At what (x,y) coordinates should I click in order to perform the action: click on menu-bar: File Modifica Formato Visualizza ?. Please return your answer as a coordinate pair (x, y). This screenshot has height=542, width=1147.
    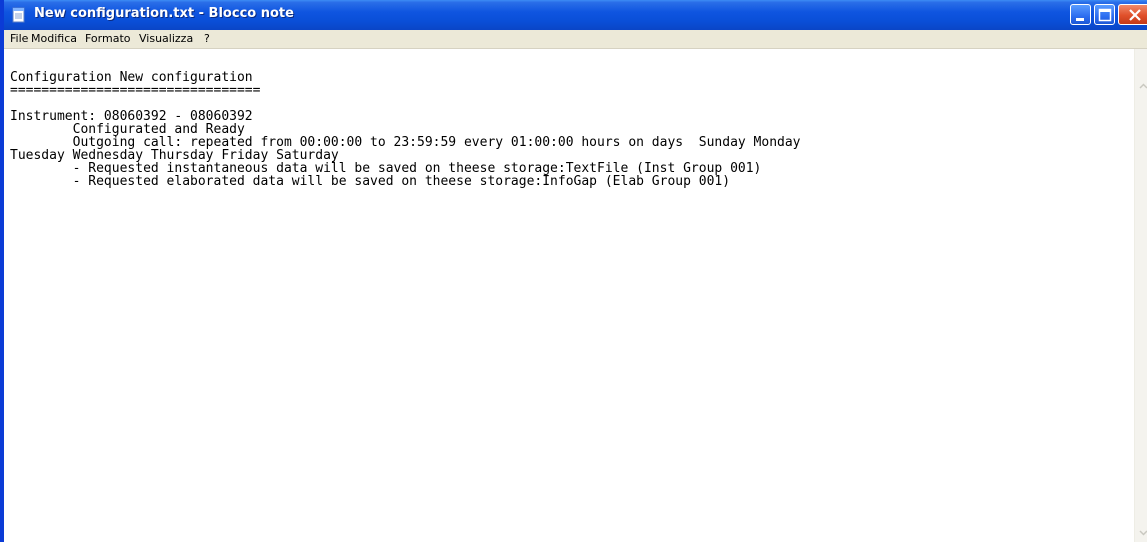
    Looking at the image, I should click on (575, 39).